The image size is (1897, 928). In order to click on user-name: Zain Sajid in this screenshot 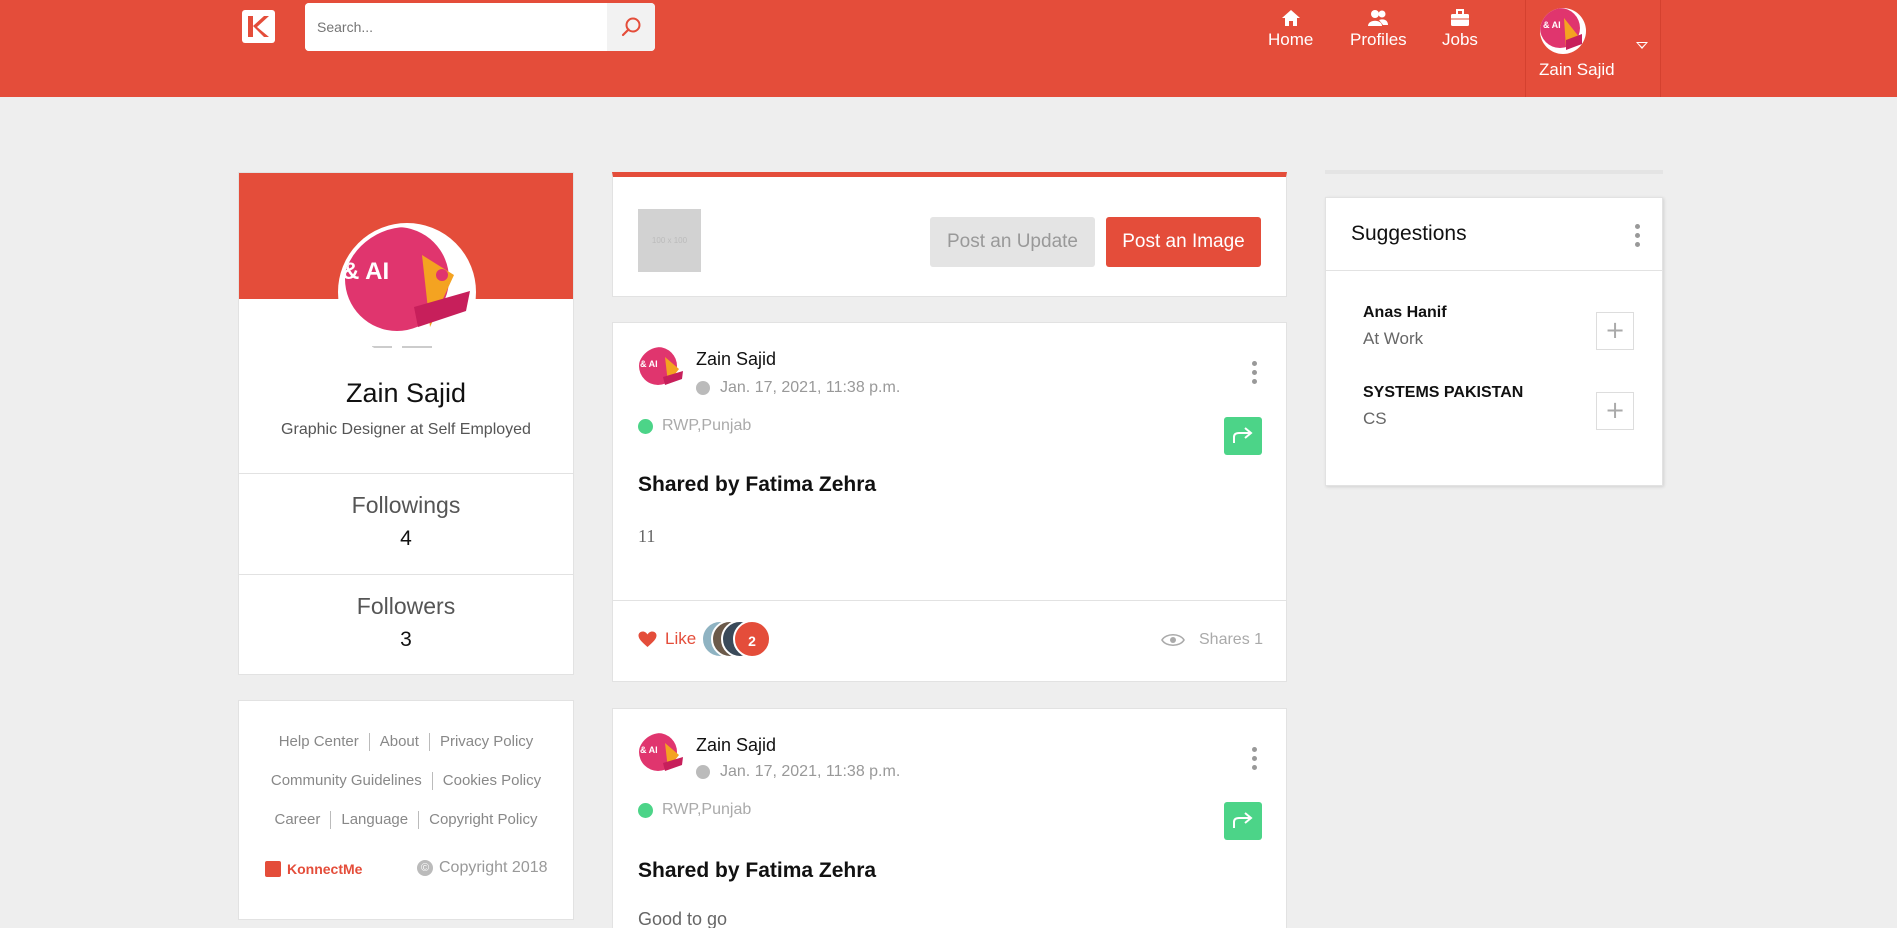, I will do `click(1577, 69)`.